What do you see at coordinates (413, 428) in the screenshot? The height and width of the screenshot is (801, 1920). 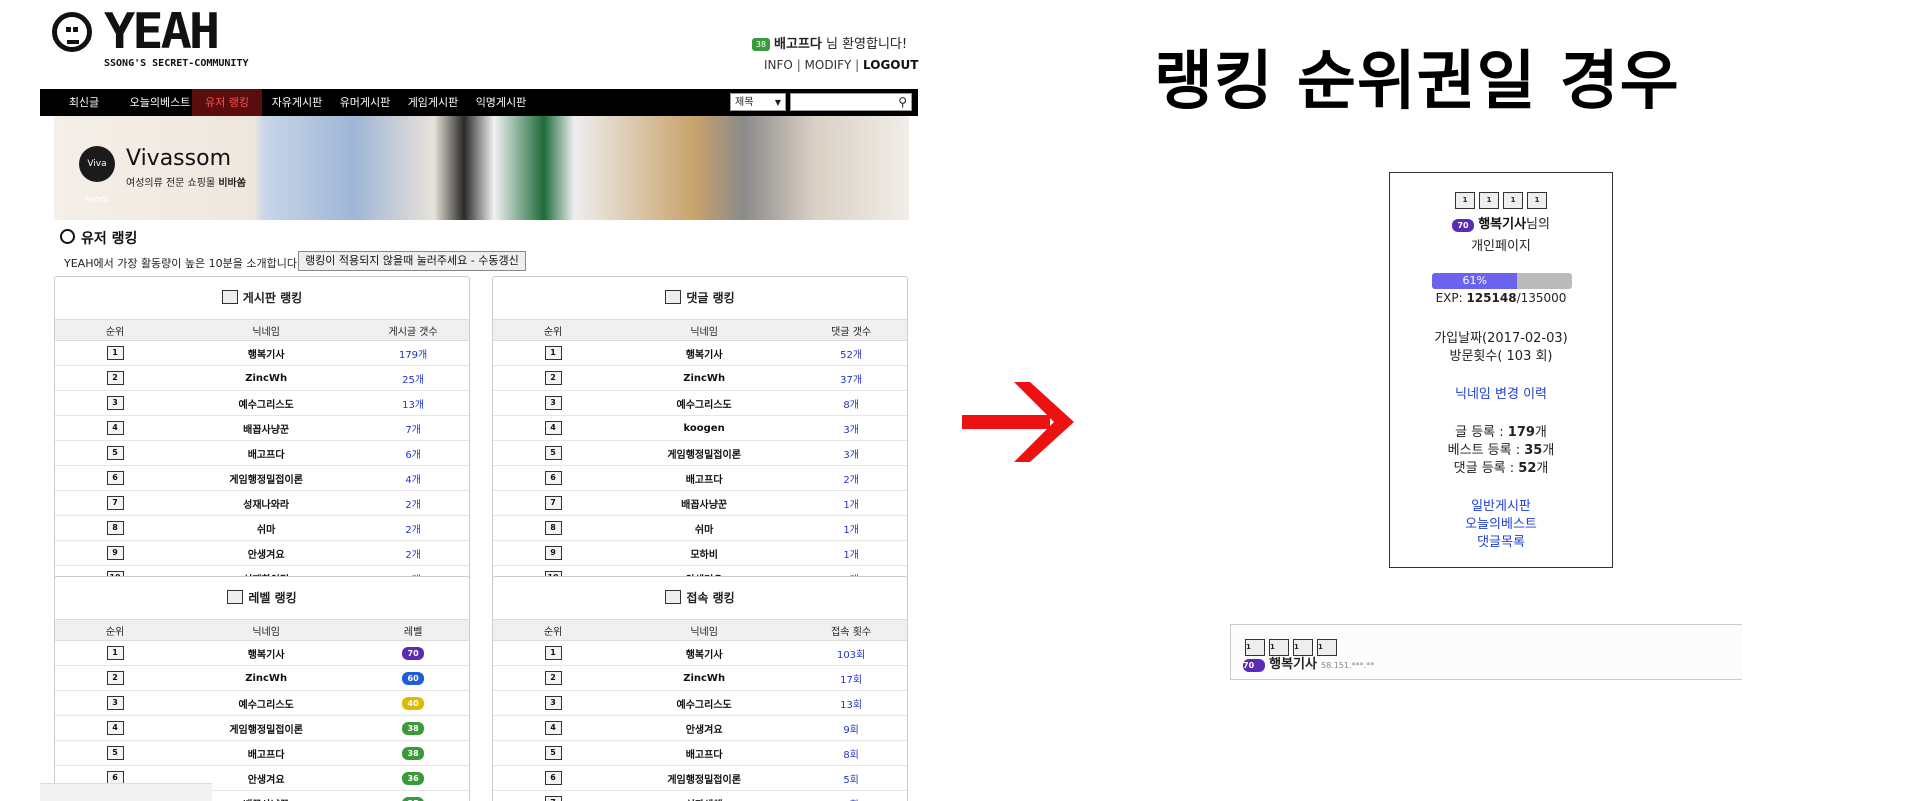 I see `count-cell: 7개` at bounding box center [413, 428].